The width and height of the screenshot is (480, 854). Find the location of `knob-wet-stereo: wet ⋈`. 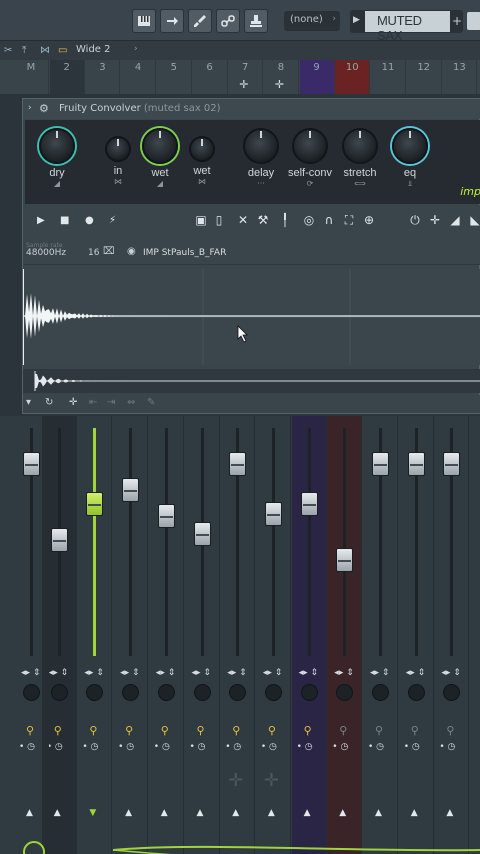

knob-wet-stereo: wet ⋈ is located at coordinates (202, 157).